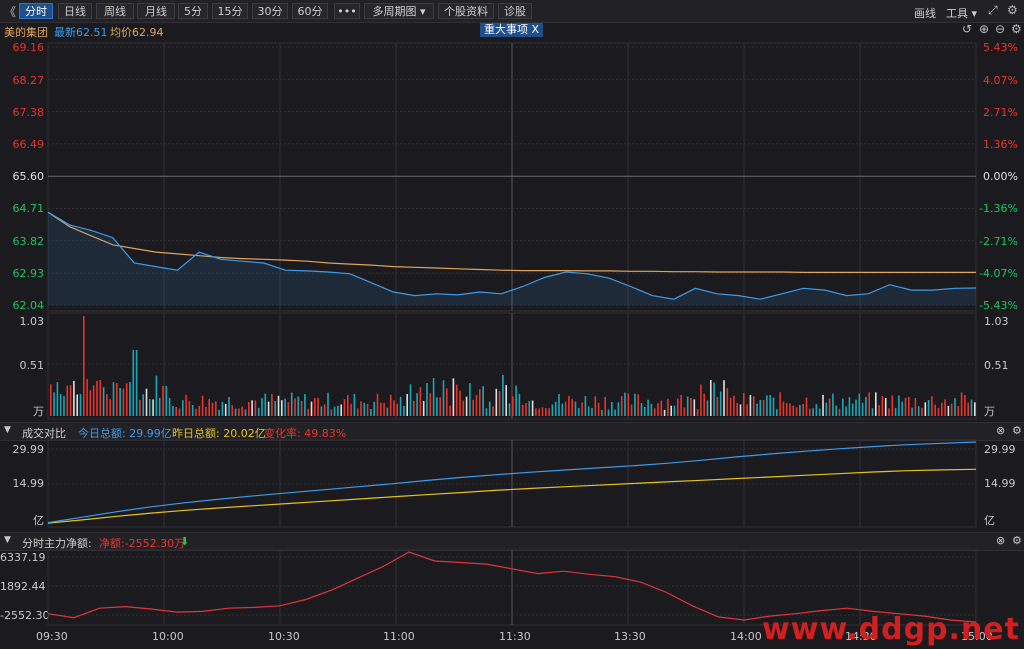 The image size is (1024, 649). I want to click on watermark: www.ddgp.net, so click(891, 629).